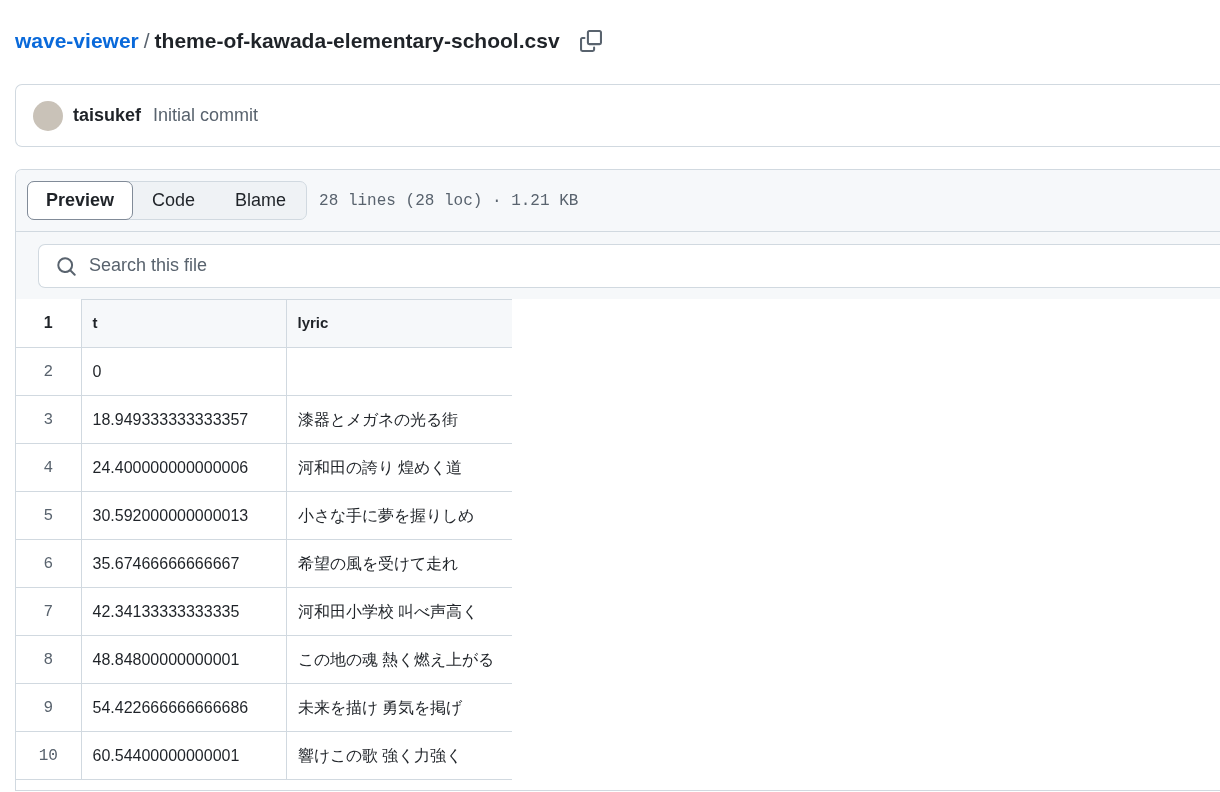  What do you see at coordinates (206, 115) in the screenshot?
I see `commit-message: Initial commit` at bounding box center [206, 115].